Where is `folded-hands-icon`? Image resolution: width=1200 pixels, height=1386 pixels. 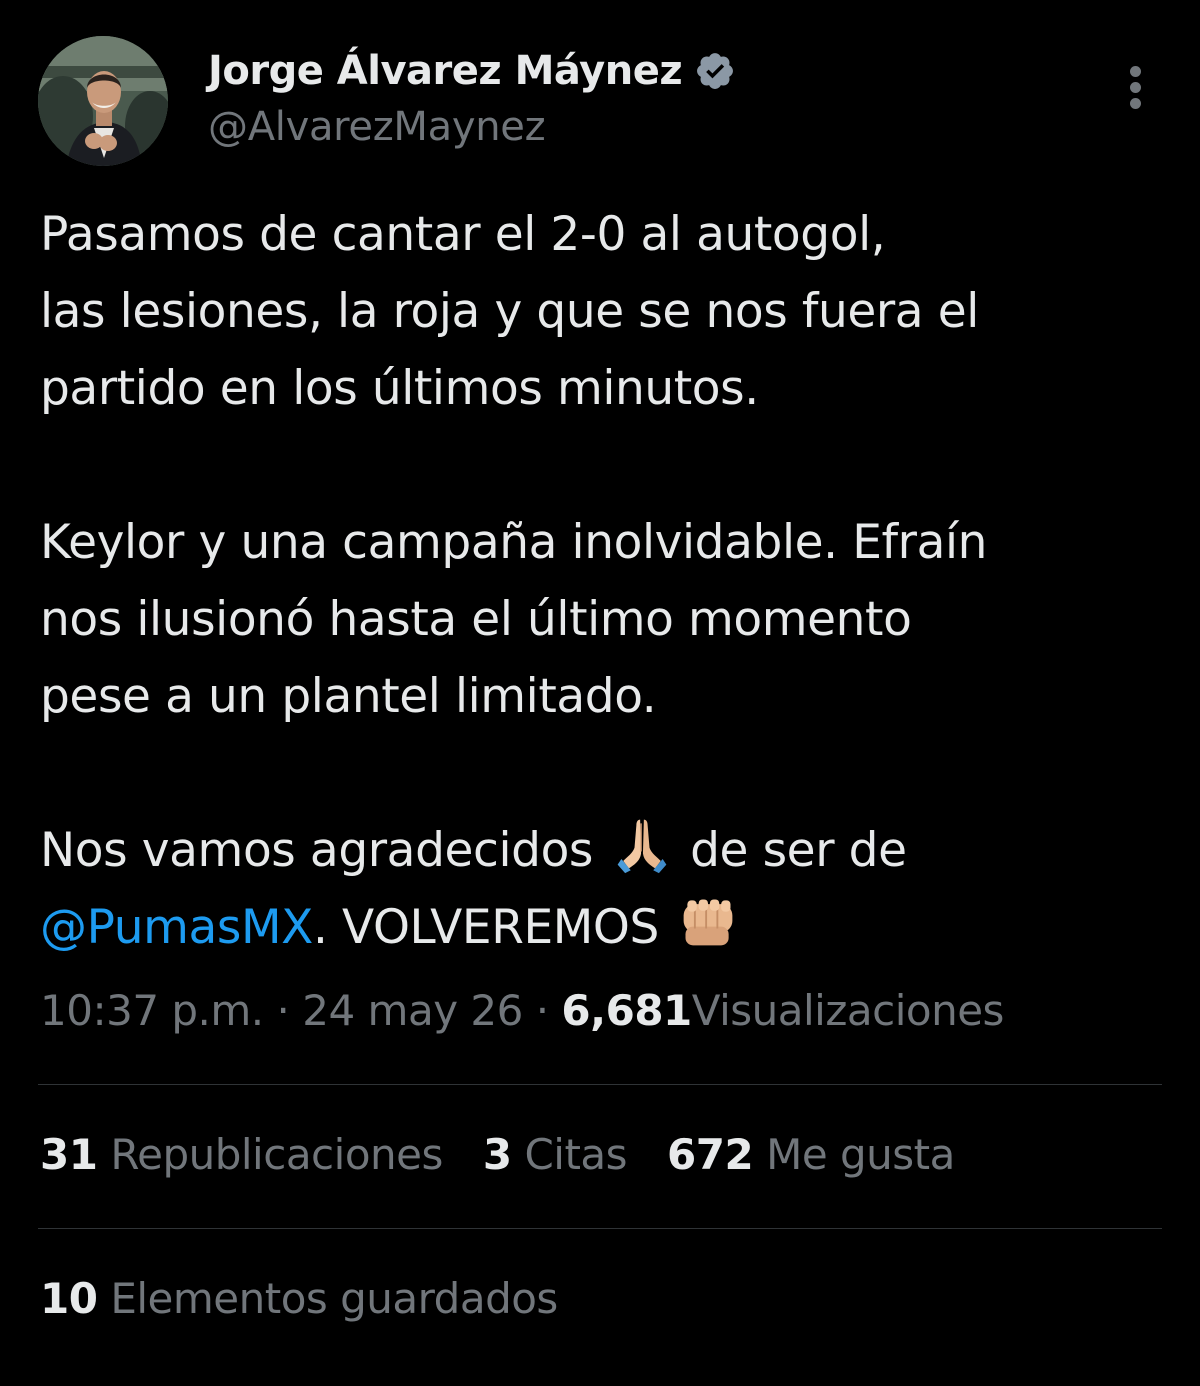
folded-hands-icon is located at coordinates (641, 846).